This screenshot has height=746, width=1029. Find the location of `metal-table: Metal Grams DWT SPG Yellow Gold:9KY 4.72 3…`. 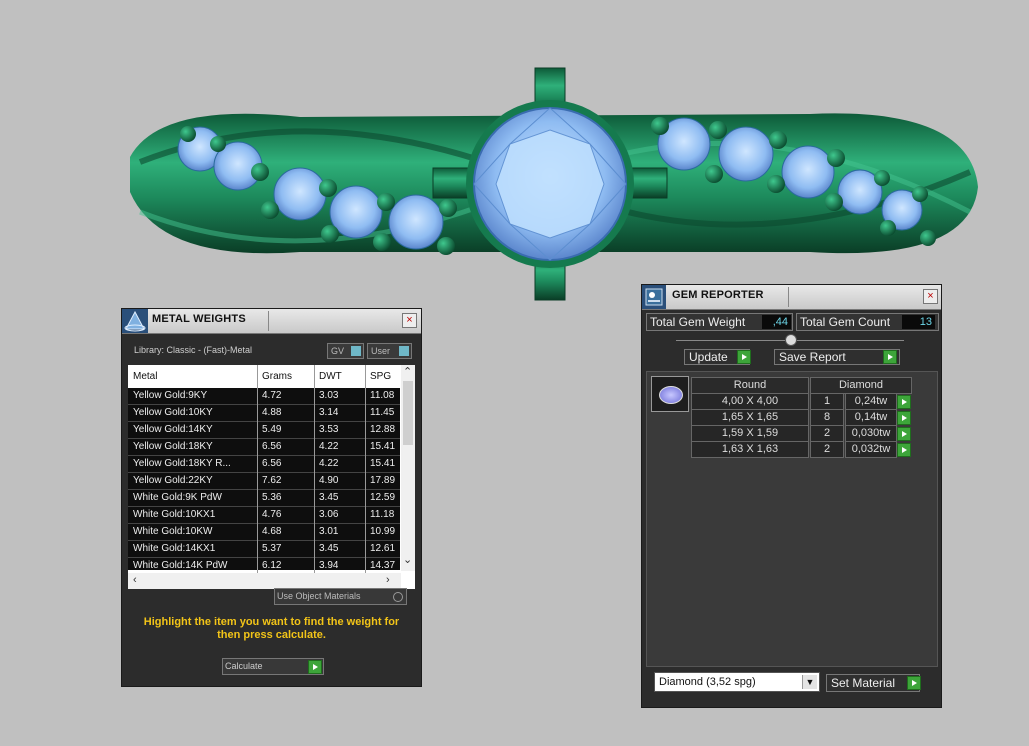

metal-table: Metal Grams DWT SPG Yellow Gold:9KY 4.72 3… is located at coordinates (271, 477).